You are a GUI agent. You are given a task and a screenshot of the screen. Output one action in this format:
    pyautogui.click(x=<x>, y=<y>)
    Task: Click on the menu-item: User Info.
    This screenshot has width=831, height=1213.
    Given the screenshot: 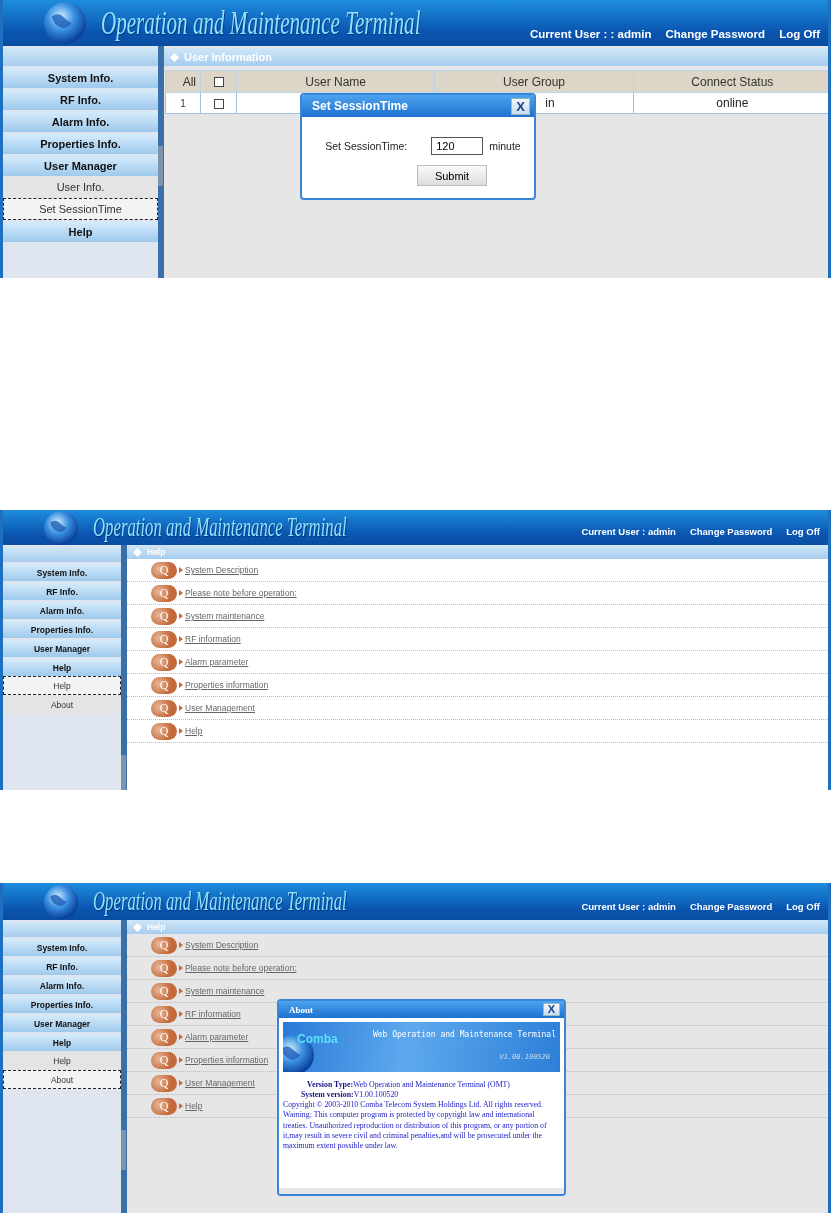 What is the action you would take?
    pyautogui.click(x=80, y=187)
    